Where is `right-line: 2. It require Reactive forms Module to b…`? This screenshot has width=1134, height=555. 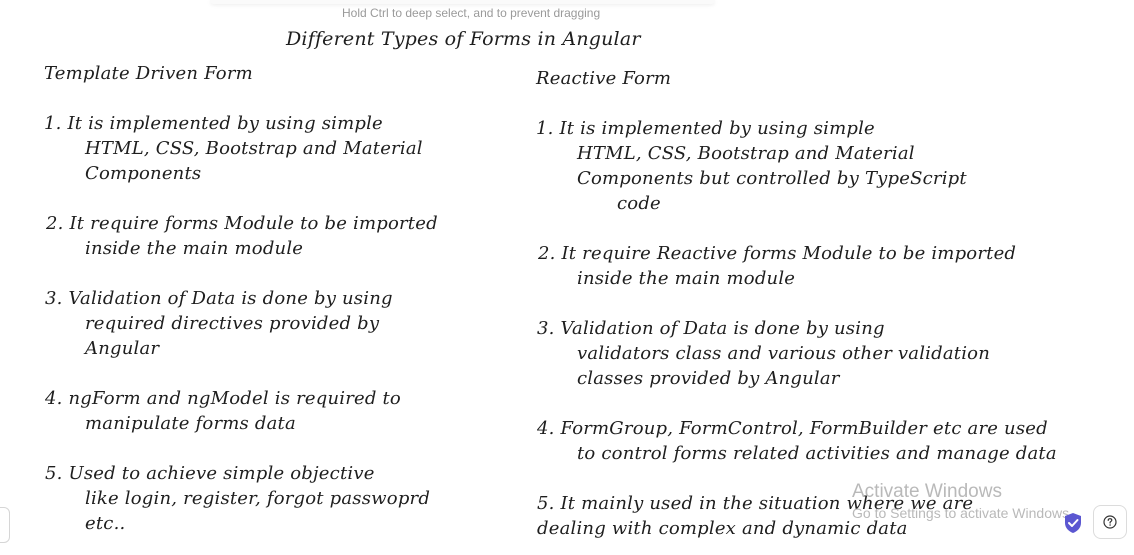 right-line: 2. It require Reactive forms Module to b… is located at coordinates (777, 253).